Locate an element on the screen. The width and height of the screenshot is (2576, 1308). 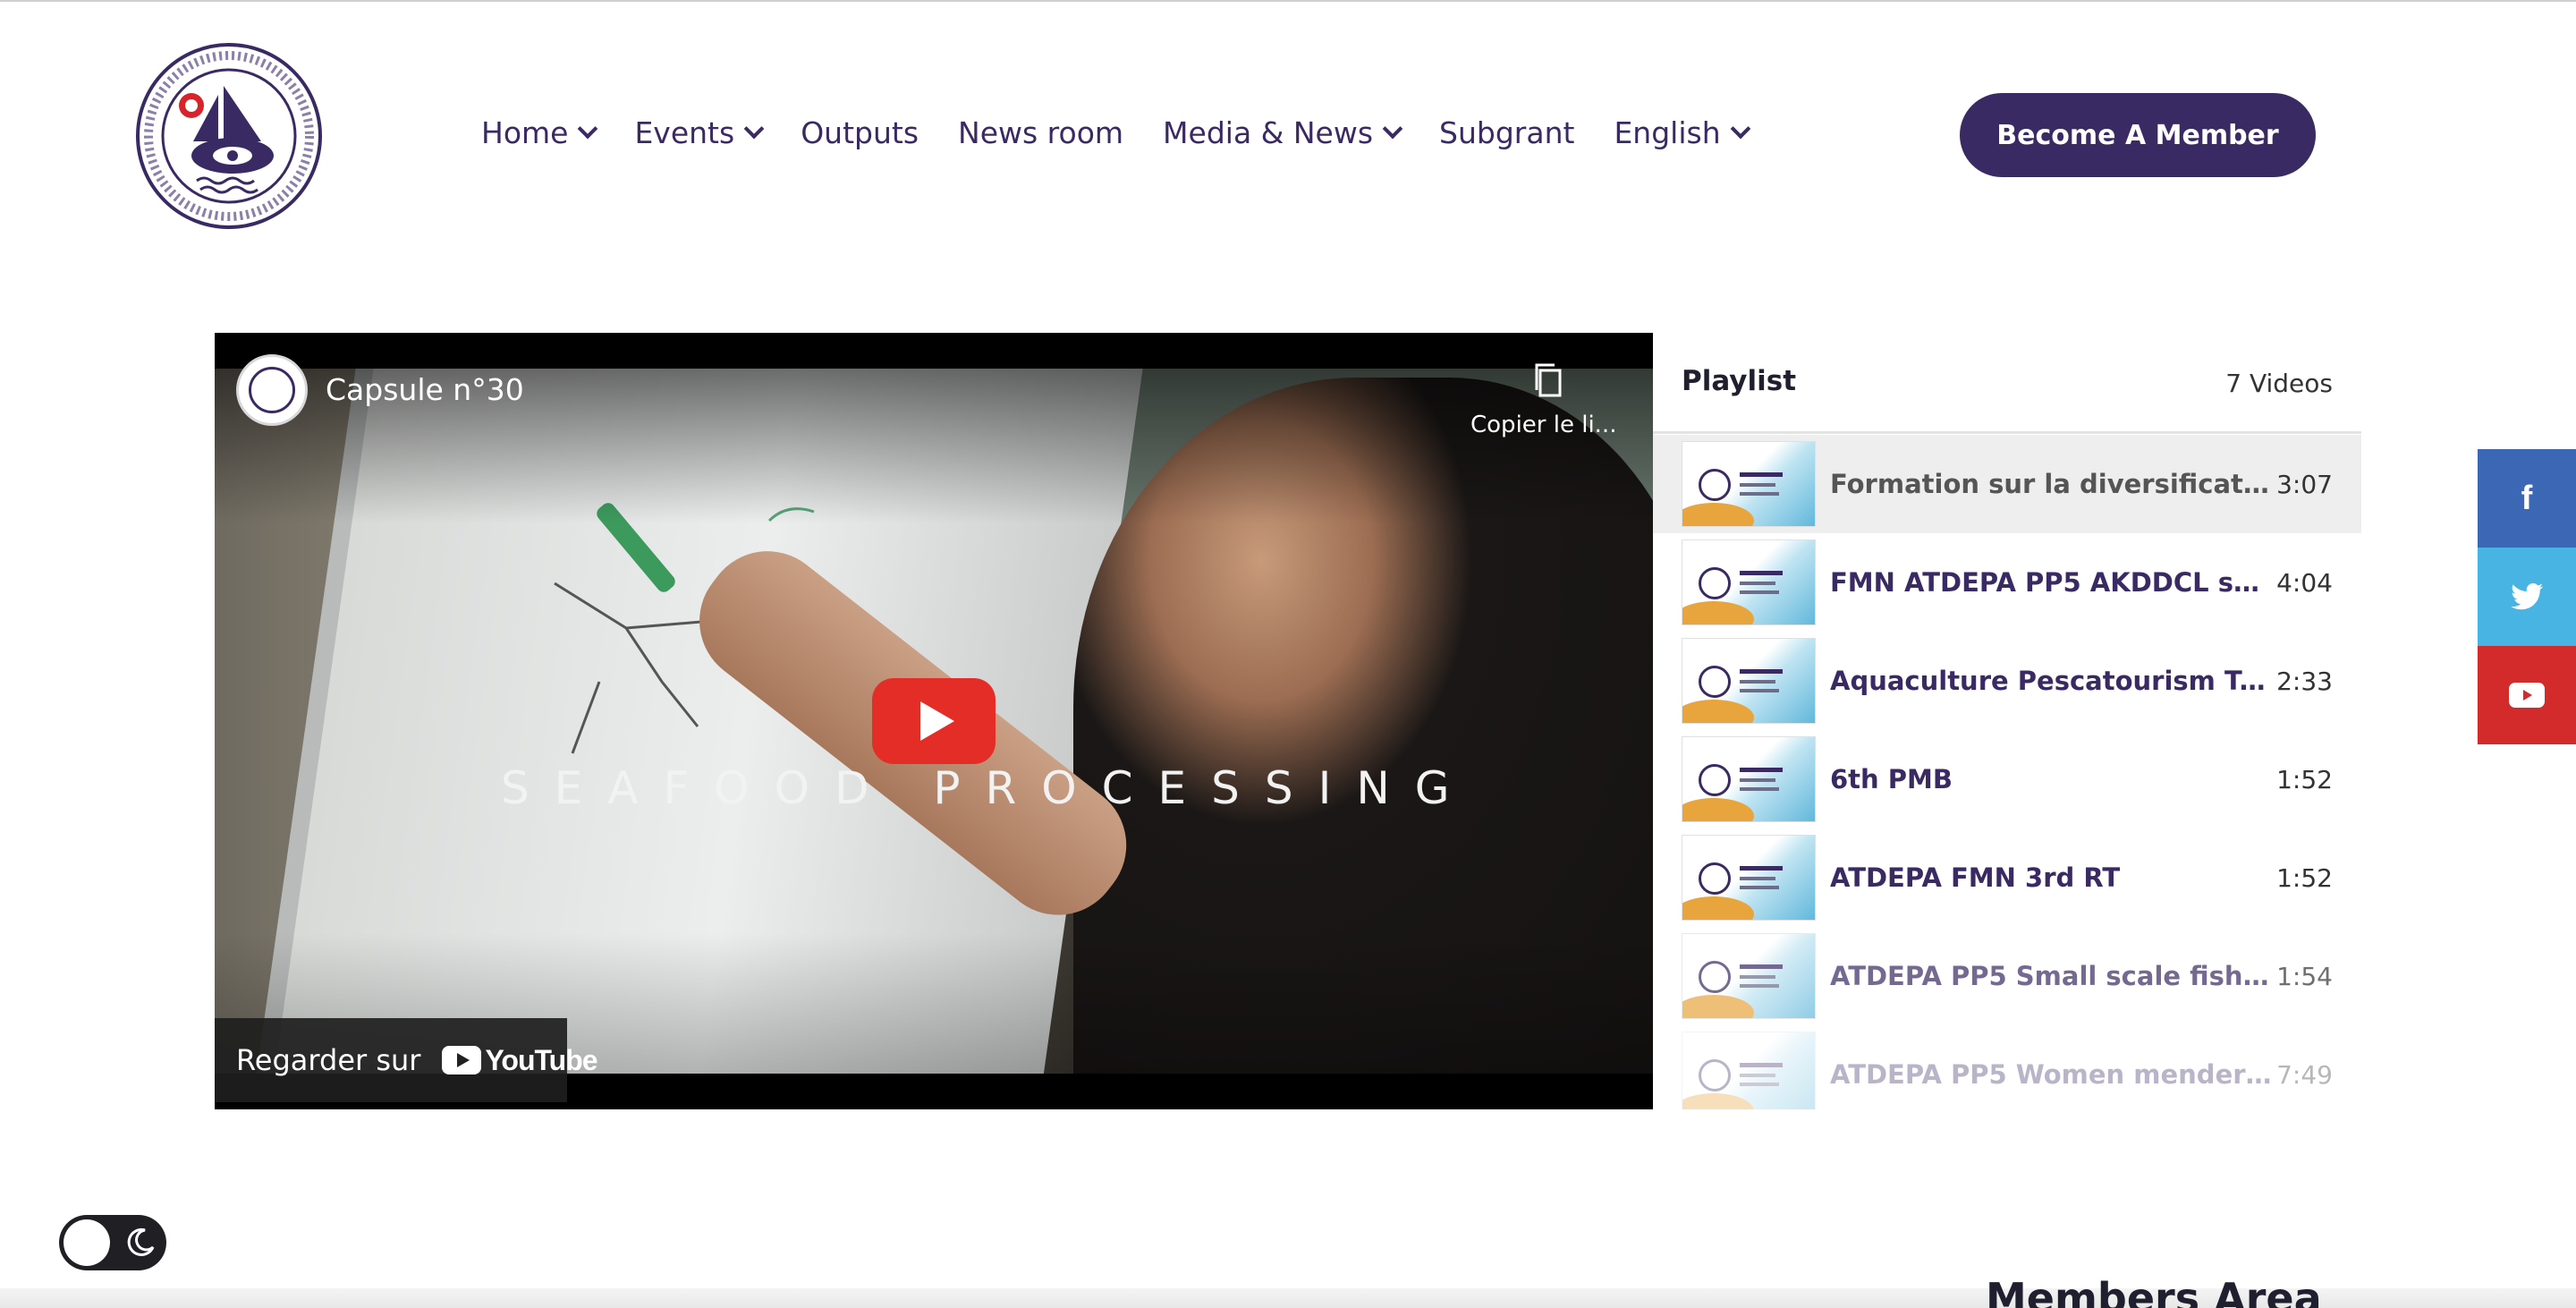
nav-home-label: Home is located at coordinates (525, 132).